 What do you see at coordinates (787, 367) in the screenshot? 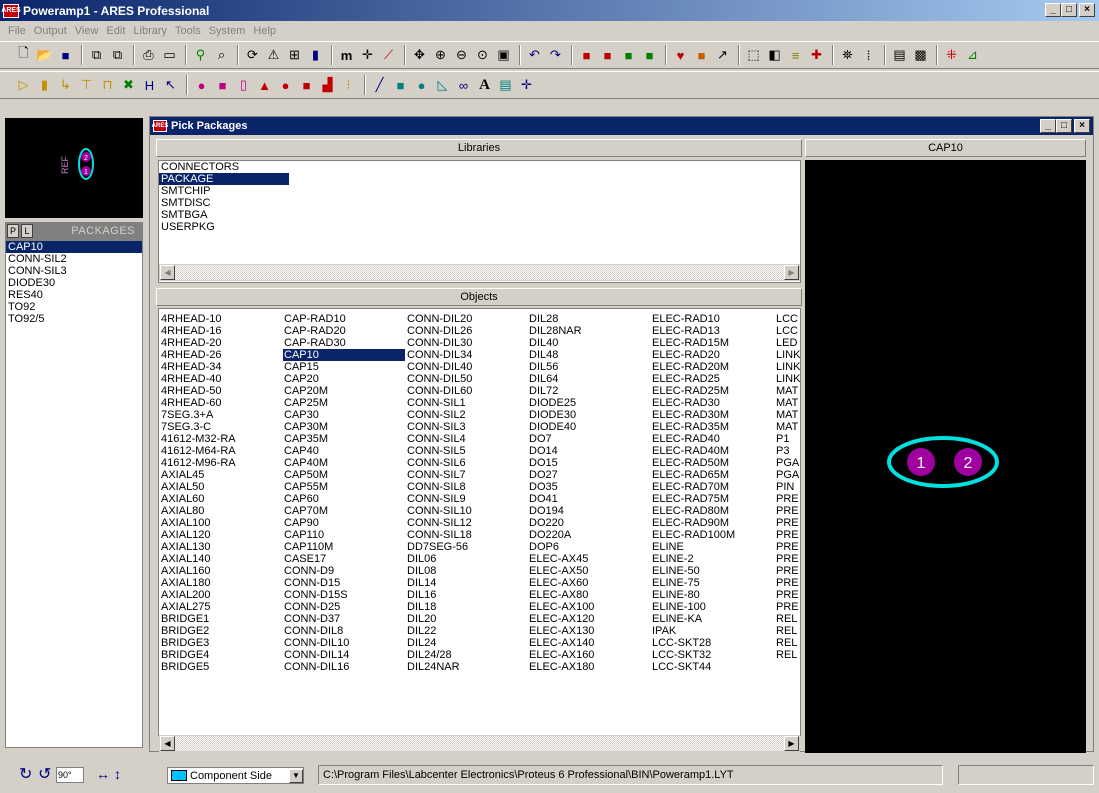
I see `object-item: LINK` at bounding box center [787, 367].